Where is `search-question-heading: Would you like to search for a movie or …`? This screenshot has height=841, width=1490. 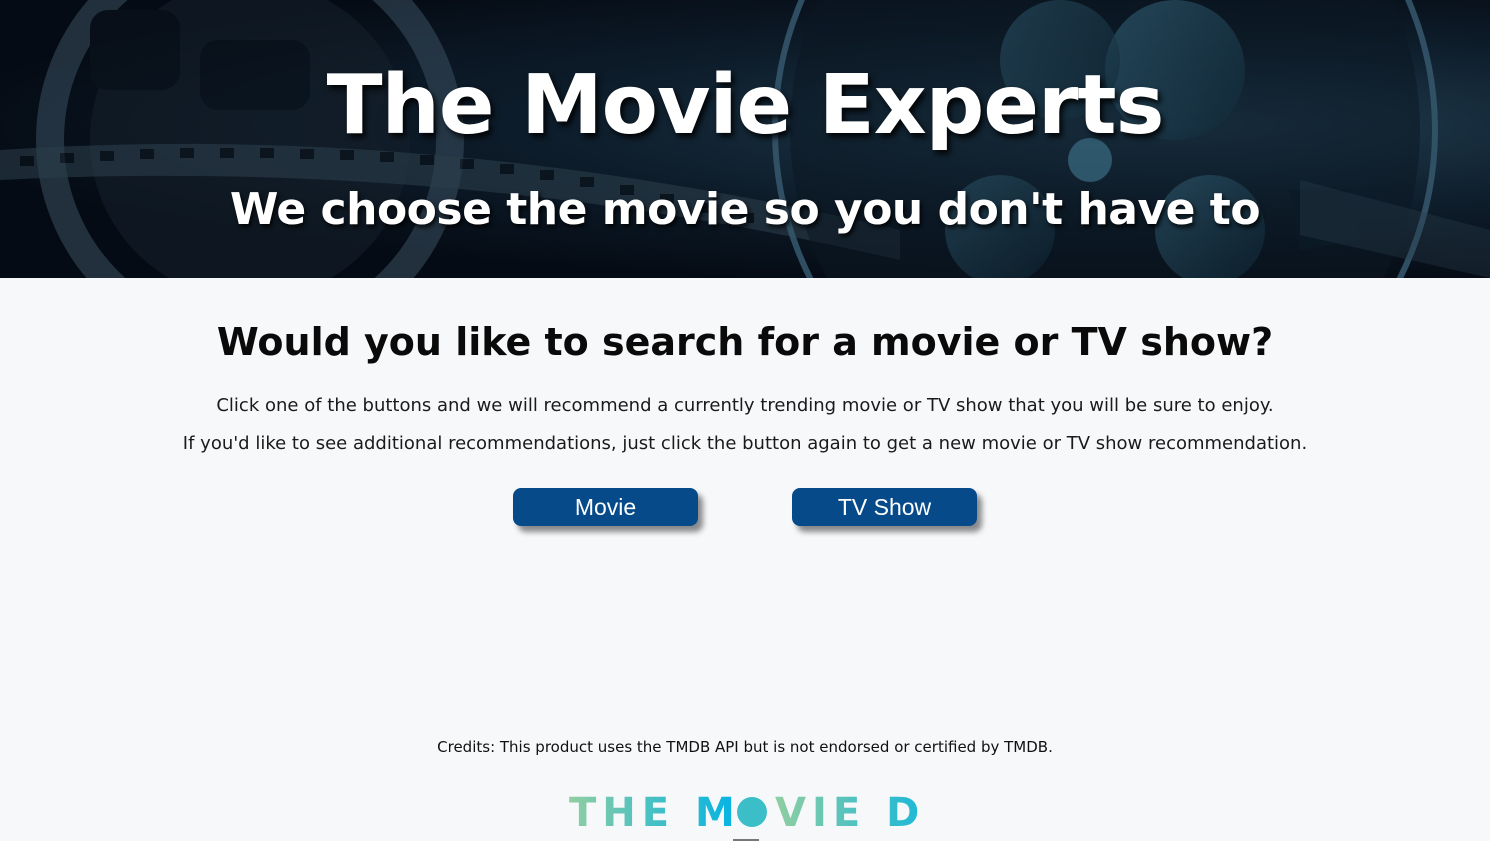
search-question-heading: Would you like to search for a movie or … is located at coordinates (745, 342).